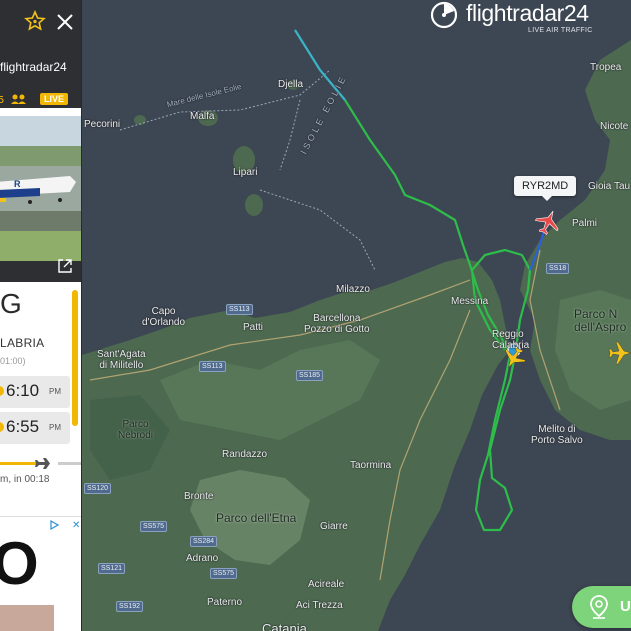 The image size is (631, 631). I want to click on place-nicotera: Nicote, so click(614, 126).